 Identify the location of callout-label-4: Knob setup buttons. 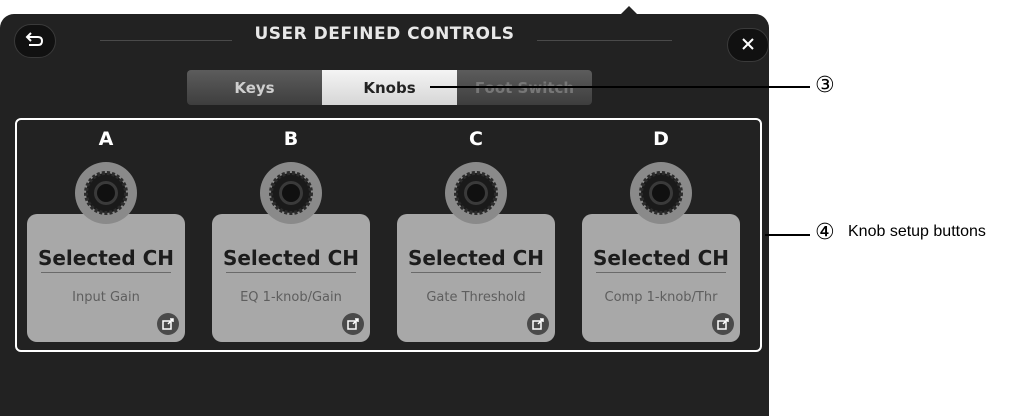
(917, 231).